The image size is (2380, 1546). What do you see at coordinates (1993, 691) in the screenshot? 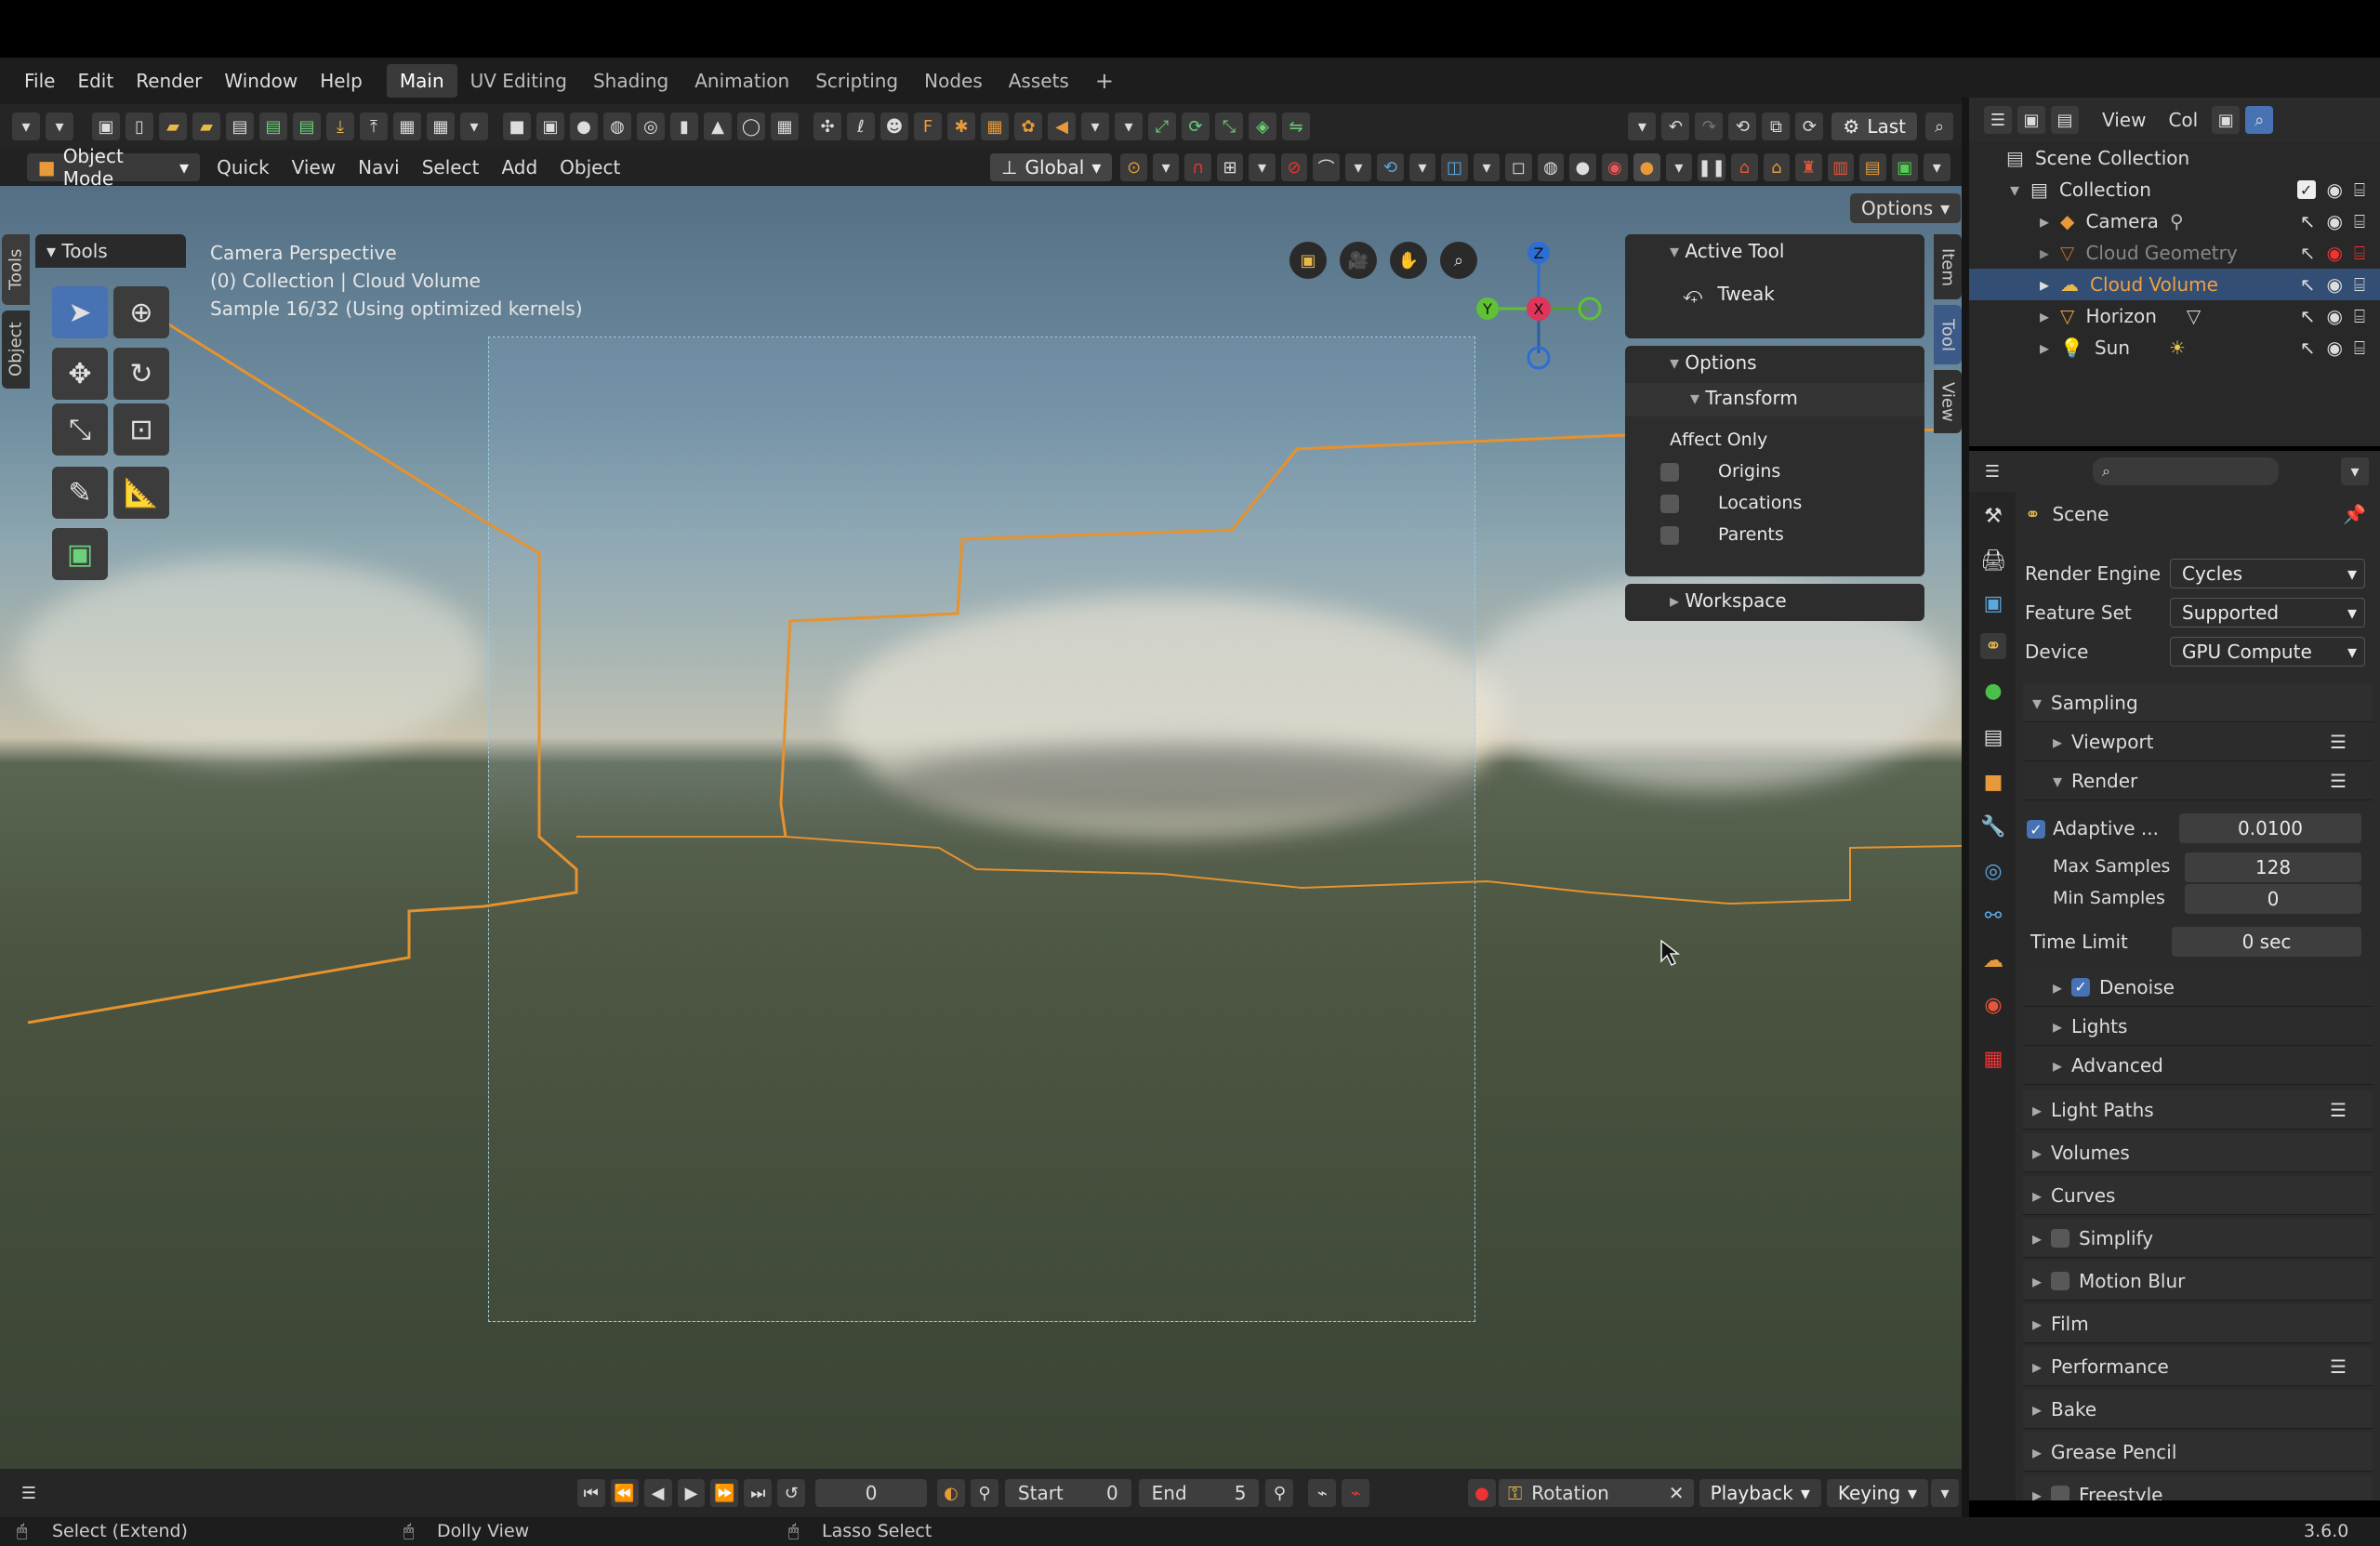
I see `world-tab-icon: ●` at bounding box center [1993, 691].